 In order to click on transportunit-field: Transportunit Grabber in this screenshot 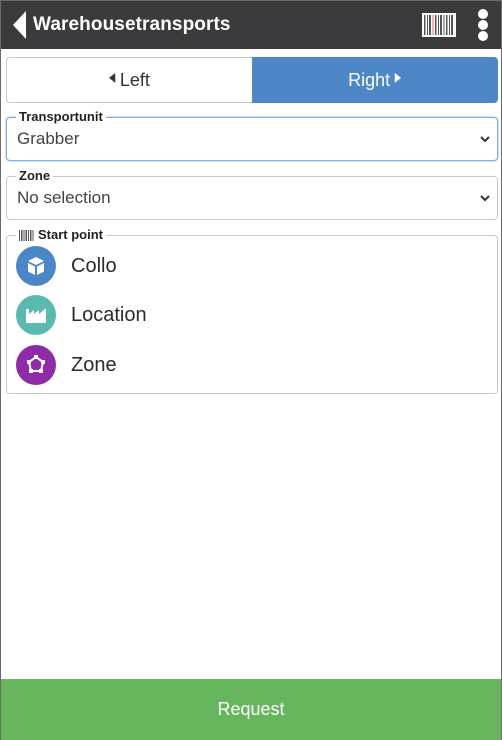, I will do `click(252, 135)`.